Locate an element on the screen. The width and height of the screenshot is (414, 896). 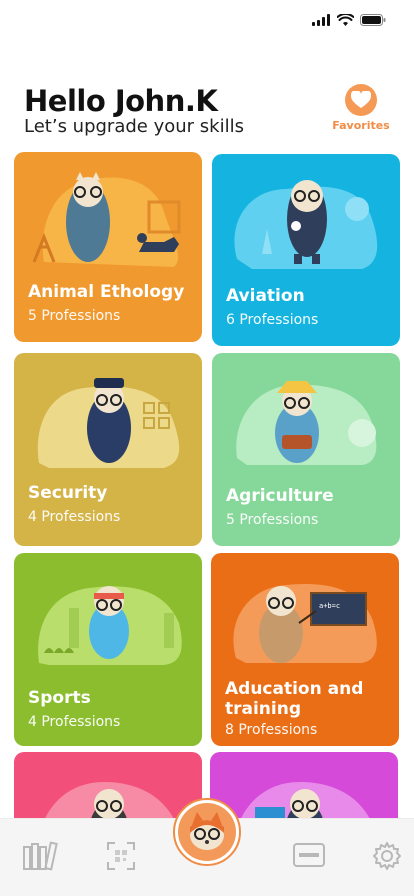
category-card-animal-ethology: Animal Ethology 5 Professions is located at coordinates (108, 247).